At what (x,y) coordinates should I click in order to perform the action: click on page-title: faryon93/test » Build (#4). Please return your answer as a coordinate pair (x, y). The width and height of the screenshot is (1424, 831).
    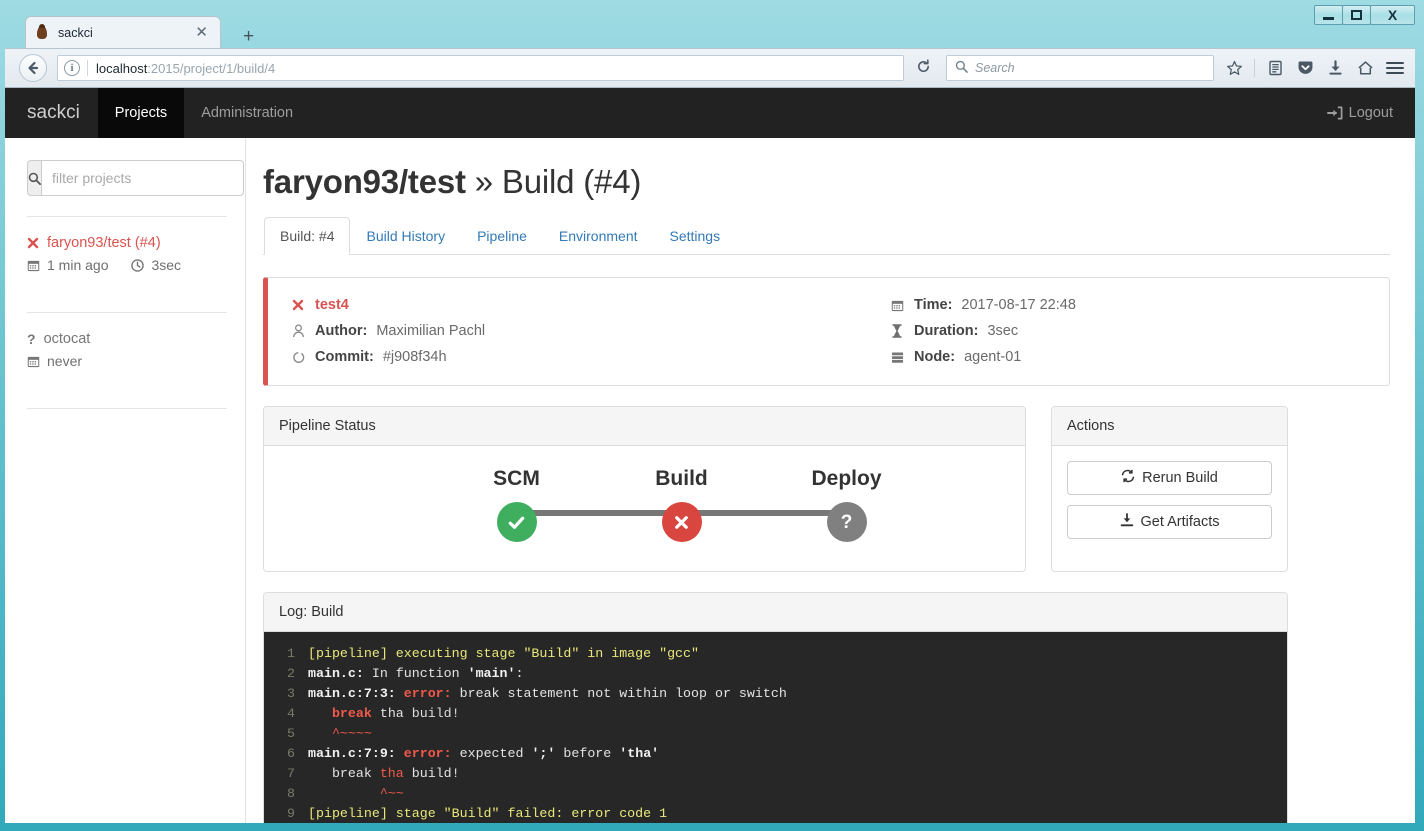
    Looking at the image, I should click on (826, 181).